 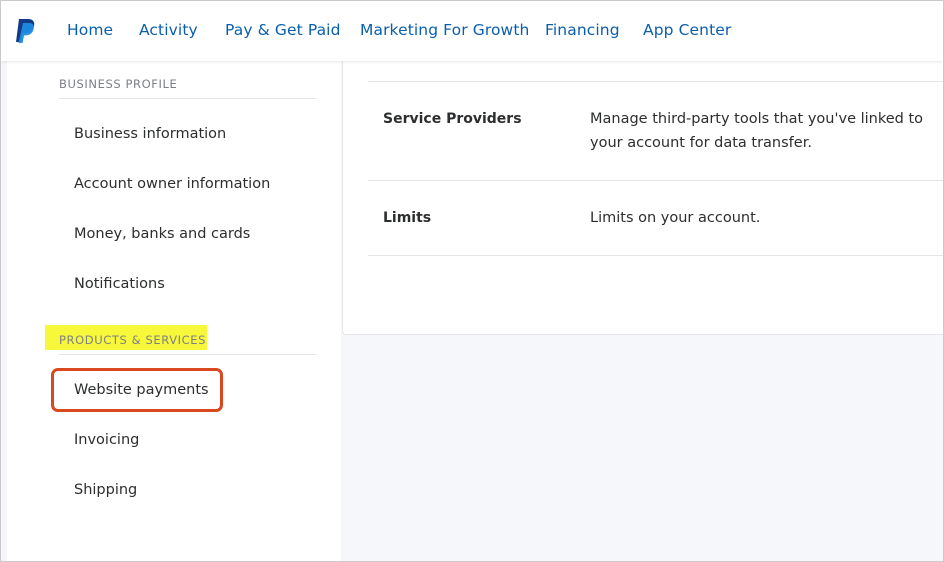 I want to click on nav-home: Home, so click(x=90, y=30).